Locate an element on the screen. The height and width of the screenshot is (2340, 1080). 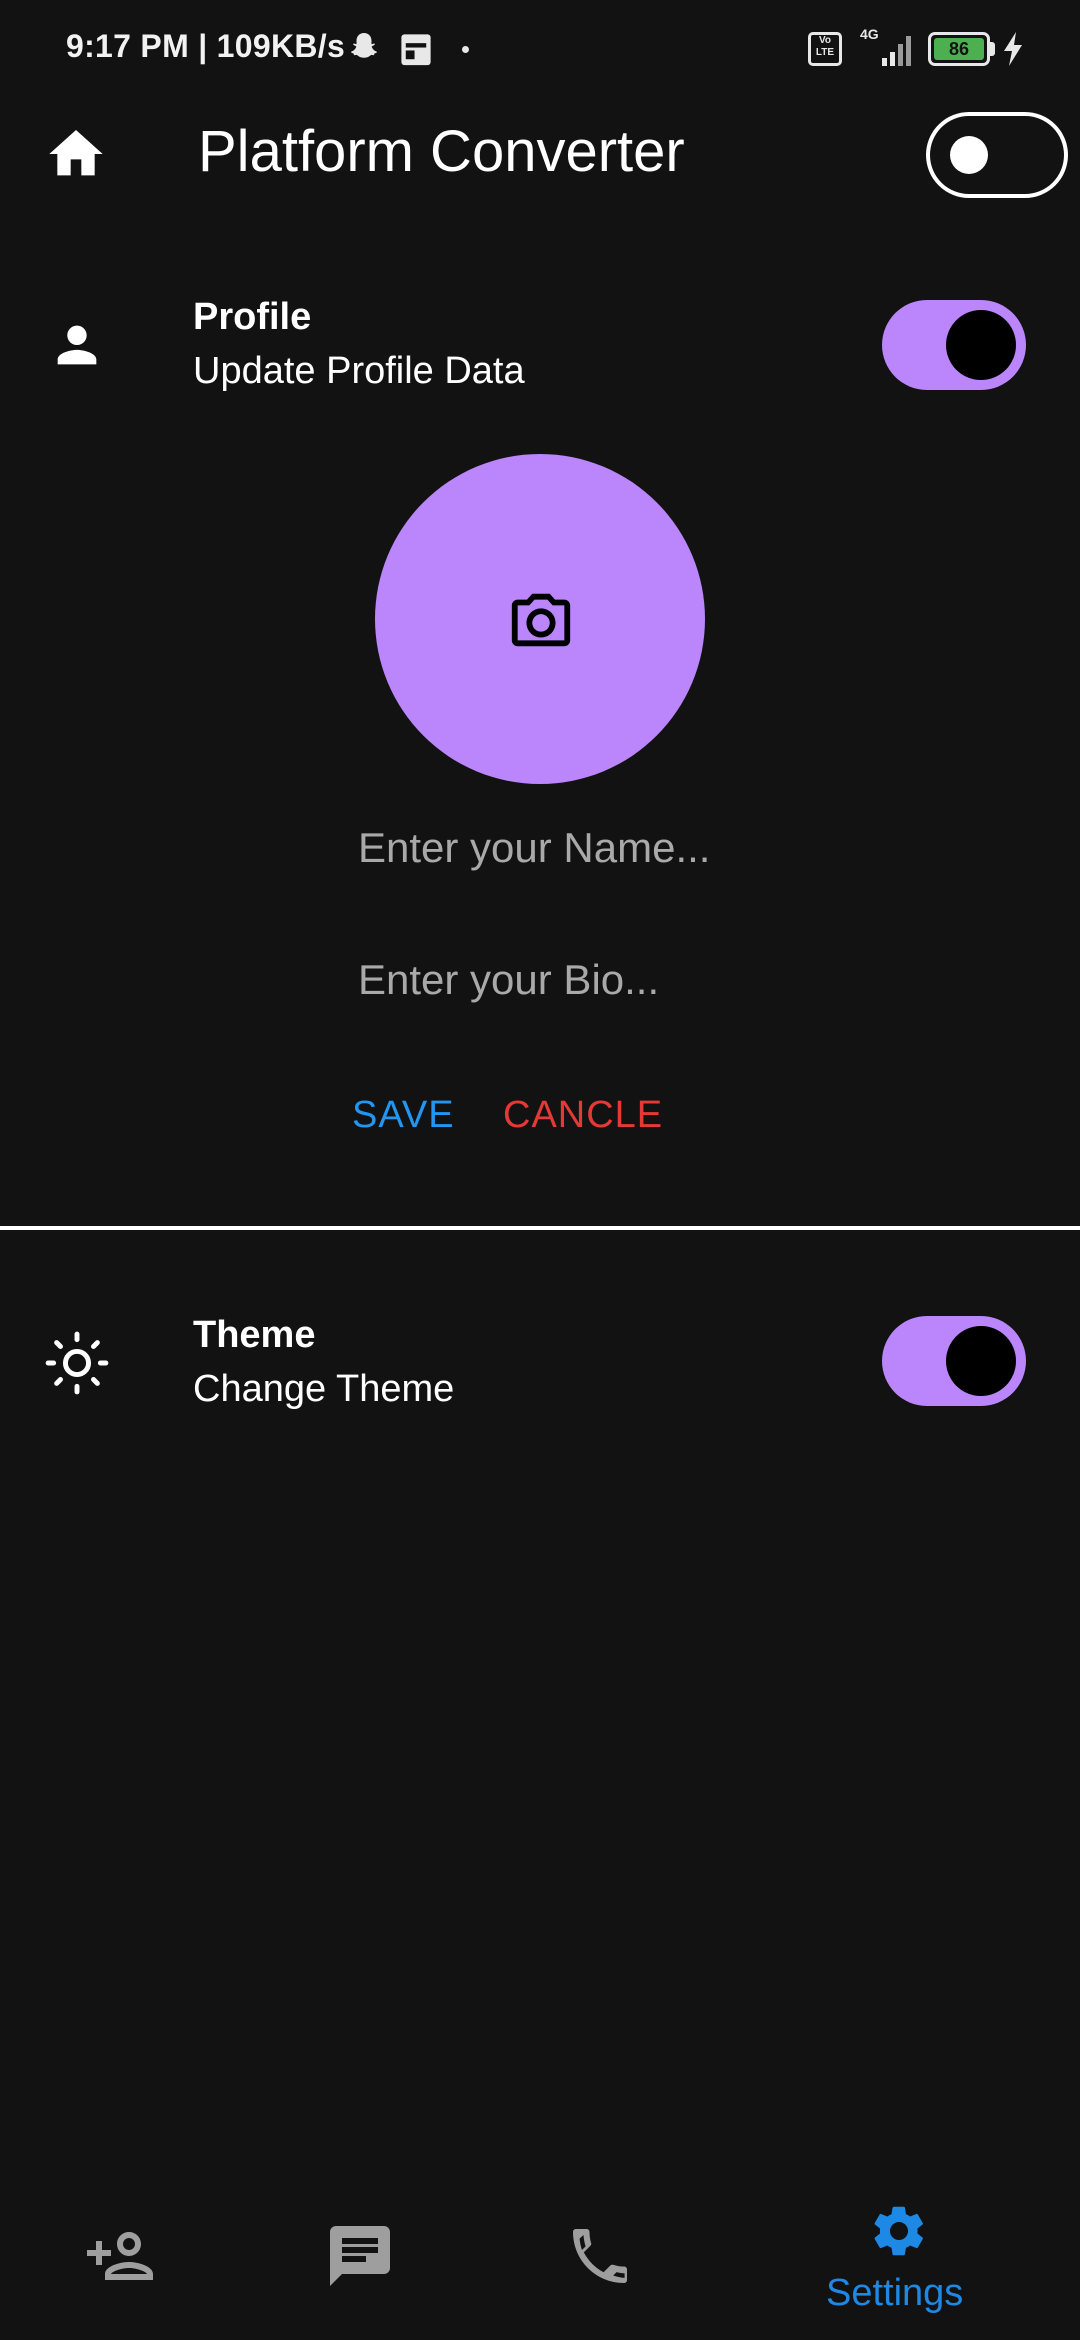
calendar-app-icon is located at coordinates (416, 50).